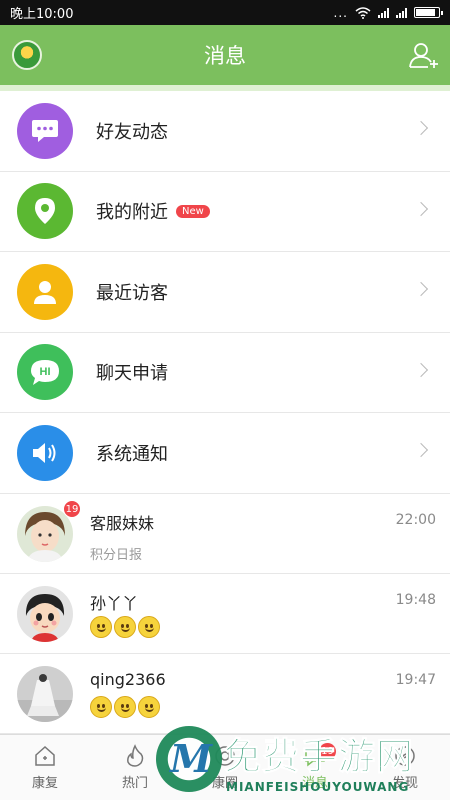  I want to click on menu-item-system-notice: 系统通知, so click(225, 453).